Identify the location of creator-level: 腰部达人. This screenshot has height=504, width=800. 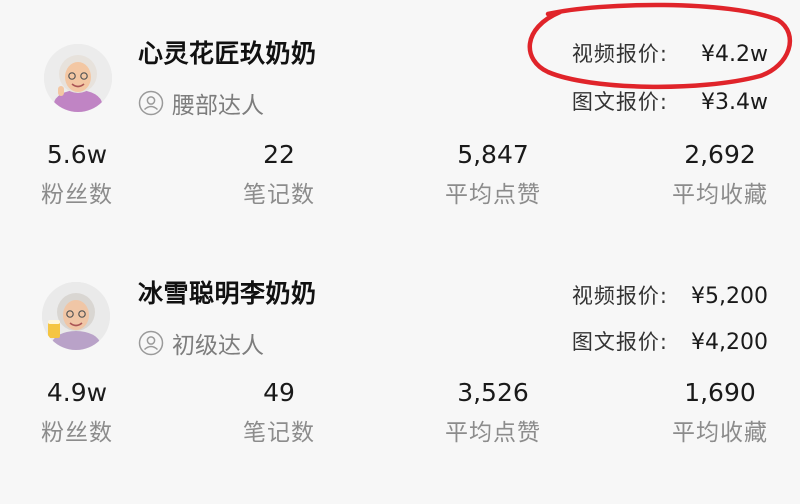
(201, 103).